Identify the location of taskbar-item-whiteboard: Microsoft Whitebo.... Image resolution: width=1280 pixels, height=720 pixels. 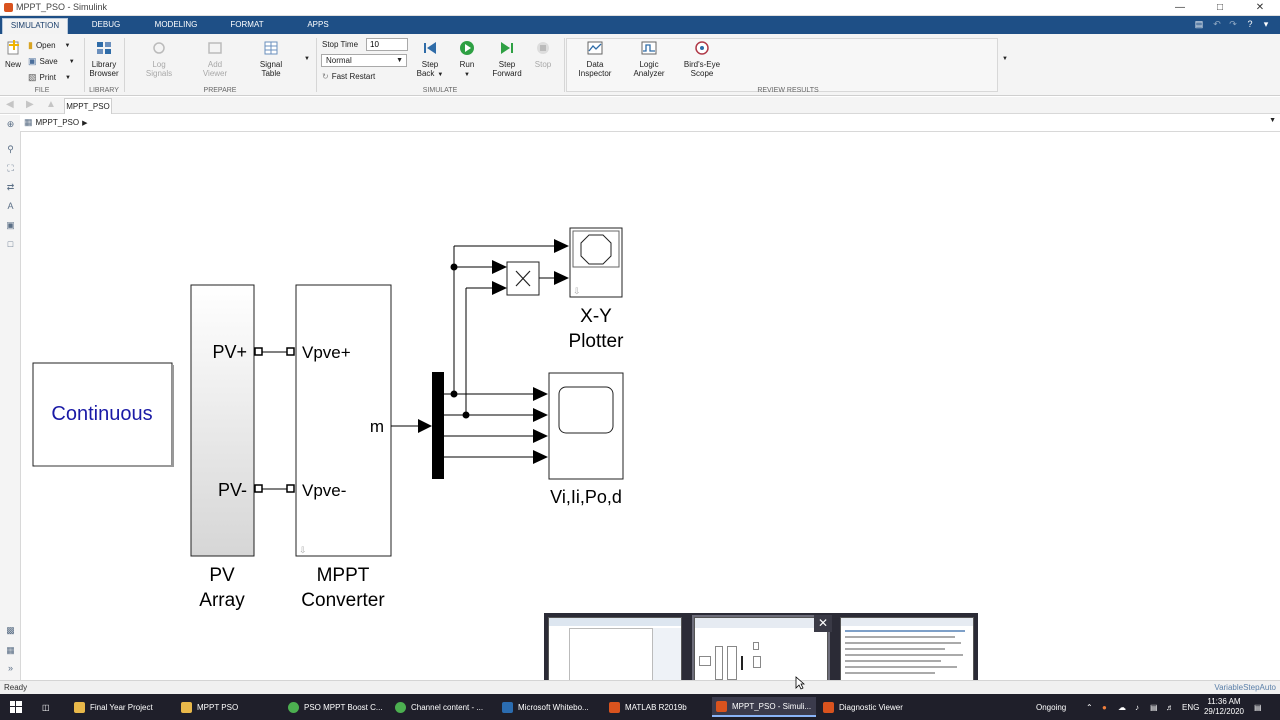
(550, 707).